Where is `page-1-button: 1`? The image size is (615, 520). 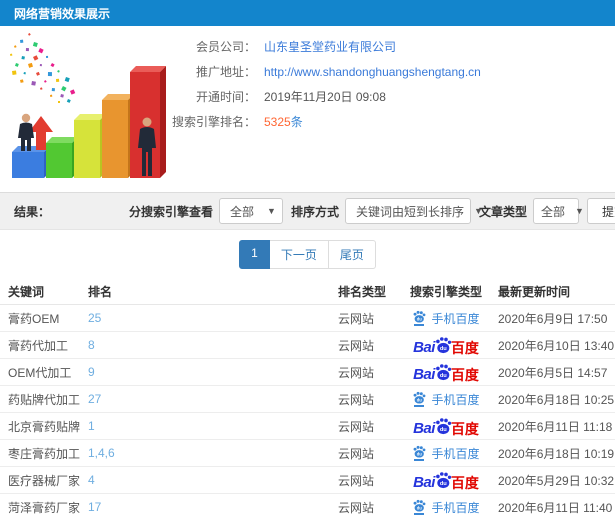 page-1-button: 1 is located at coordinates (254, 254).